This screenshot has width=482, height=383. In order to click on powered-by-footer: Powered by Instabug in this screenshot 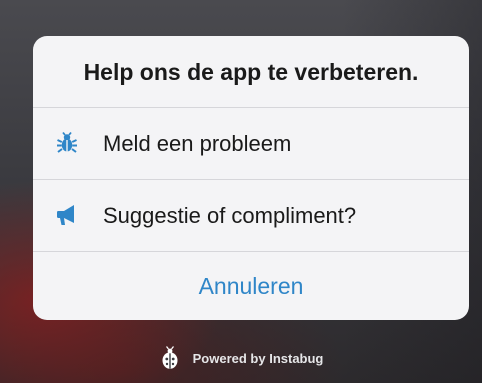, I will do `click(241, 358)`.